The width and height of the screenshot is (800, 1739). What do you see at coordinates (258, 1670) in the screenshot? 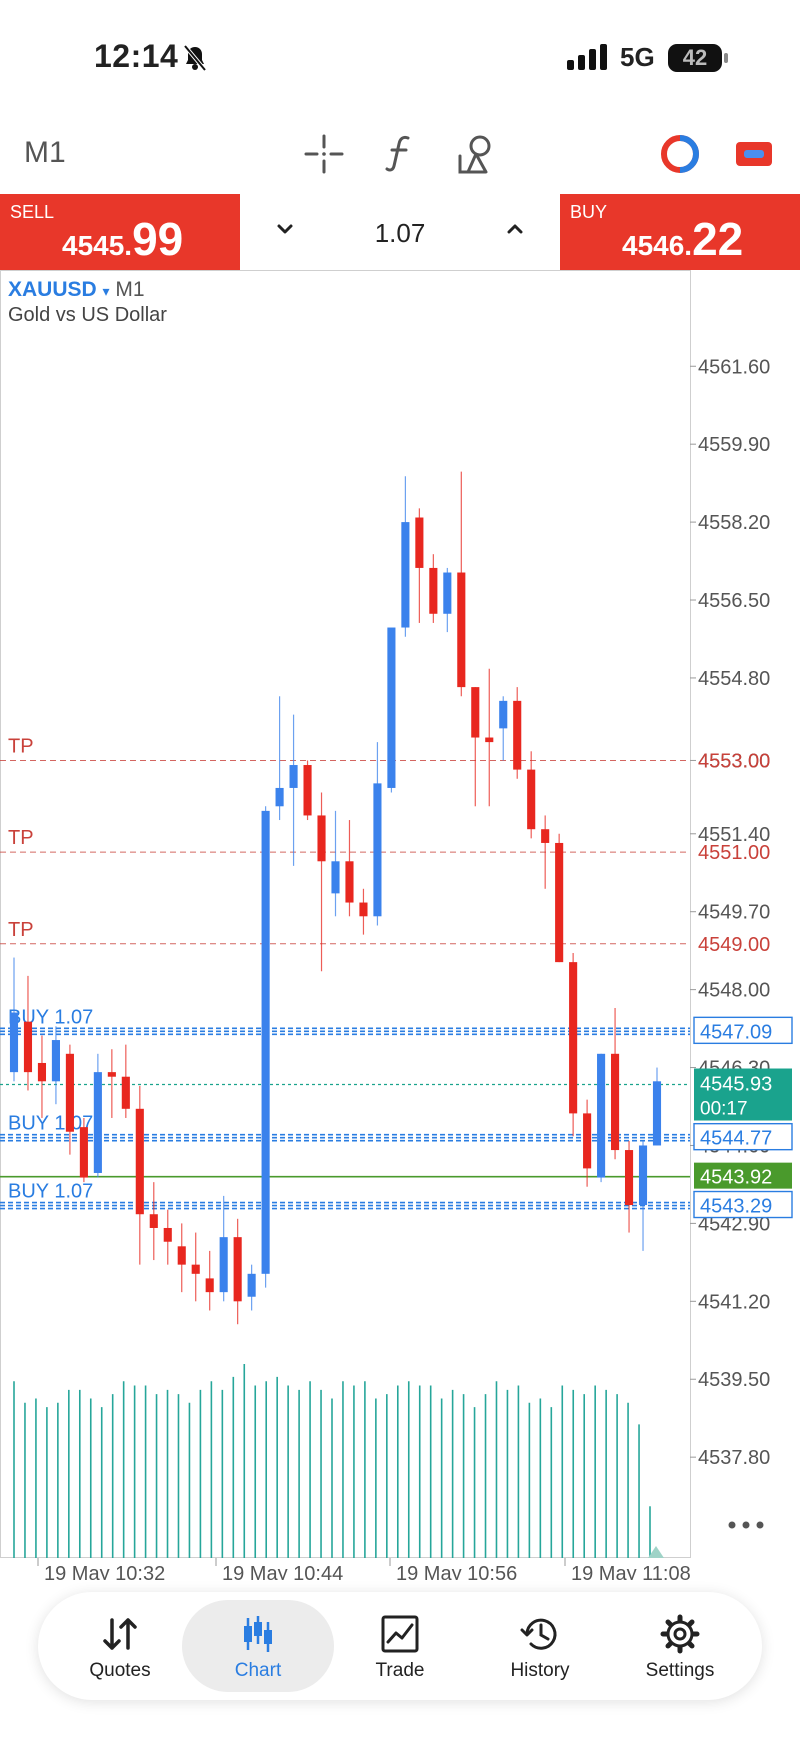
I see `nav-chart-label: Chart` at bounding box center [258, 1670].